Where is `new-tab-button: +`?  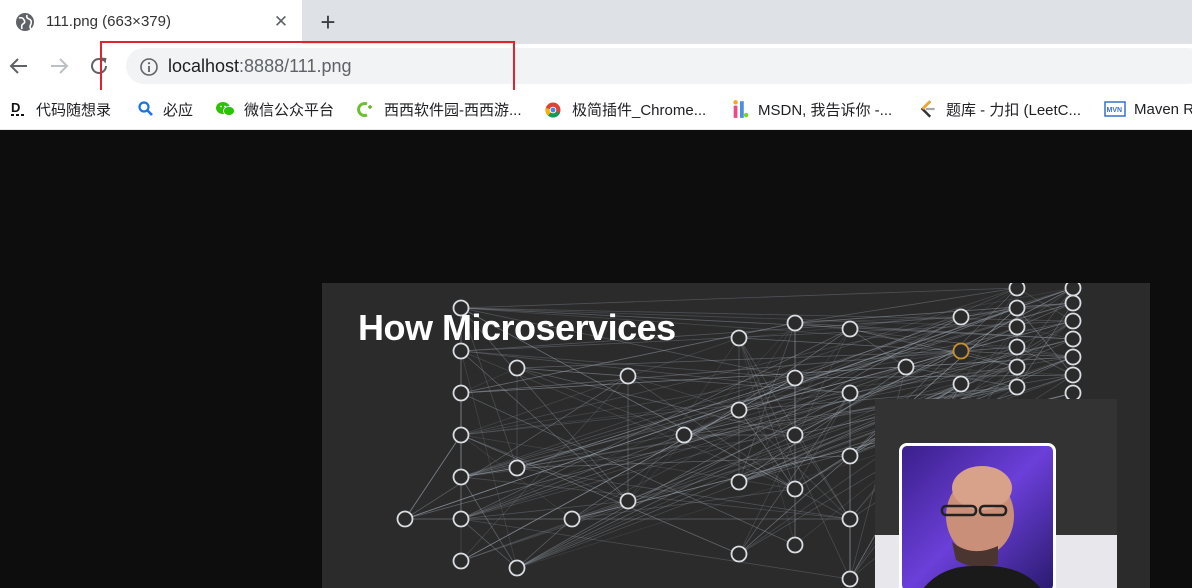 new-tab-button: + is located at coordinates (328, 22).